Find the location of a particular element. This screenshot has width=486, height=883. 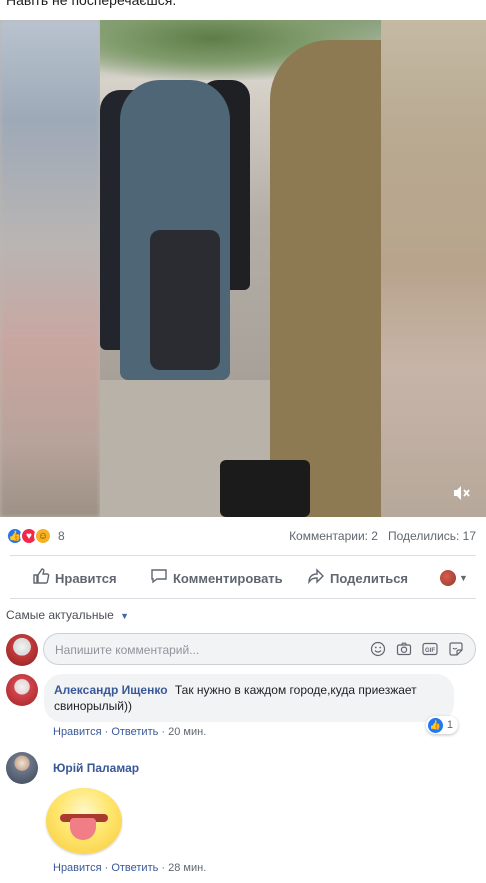

reaction-count: 8 is located at coordinates (61, 536).